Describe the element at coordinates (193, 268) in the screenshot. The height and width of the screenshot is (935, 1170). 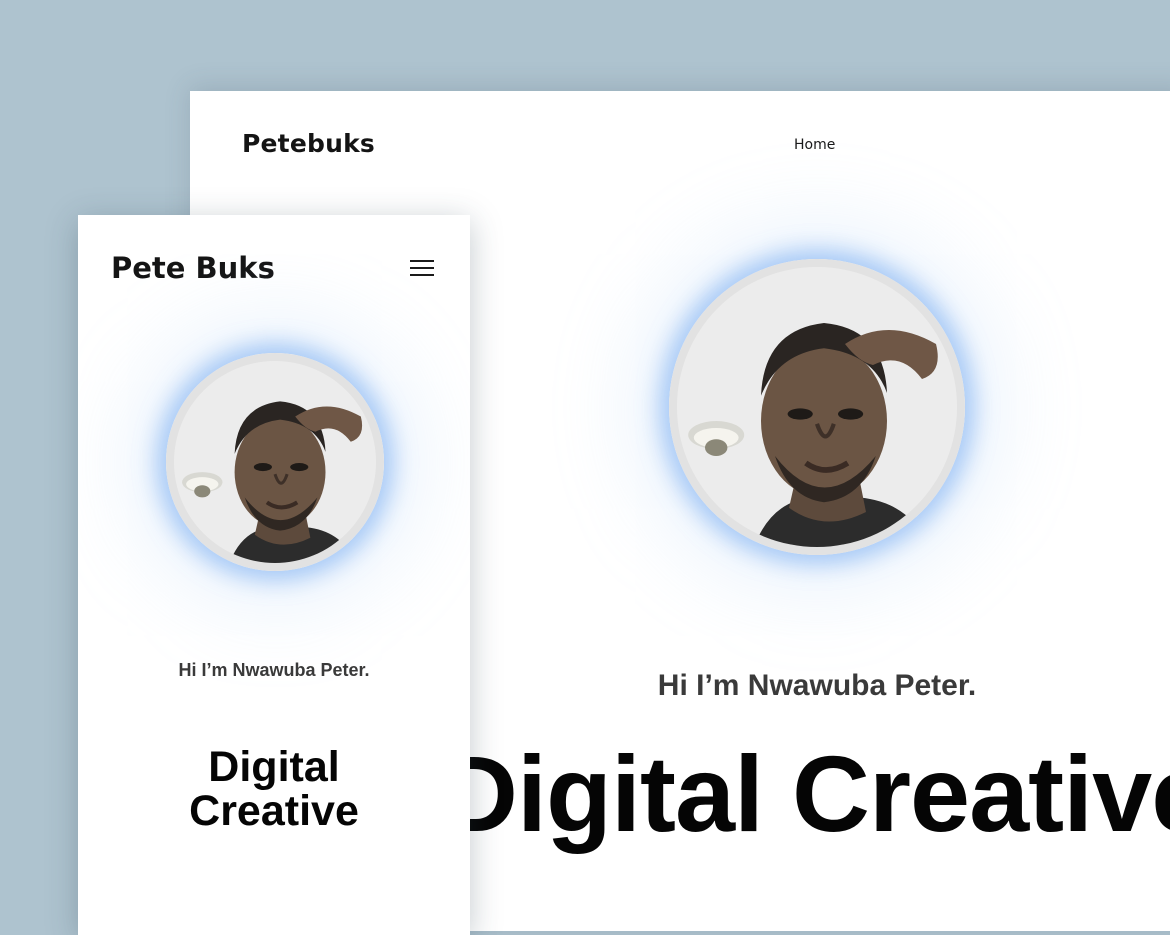
I see `site-logo: Pete Buks` at that location.